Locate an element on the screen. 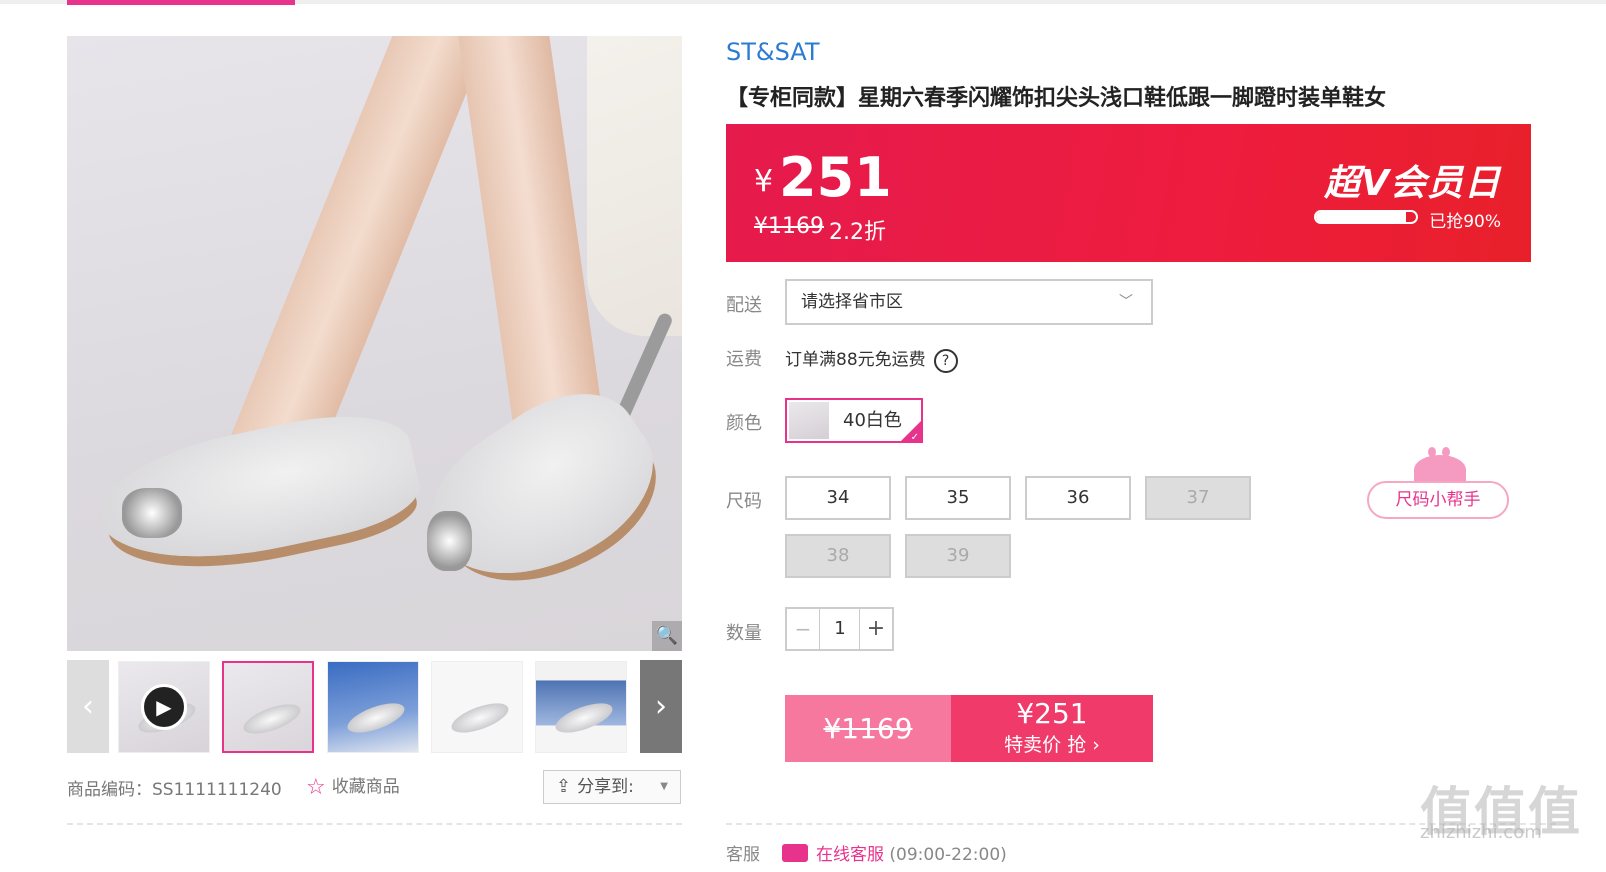  quantity-increment: + is located at coordinates (875, 629).